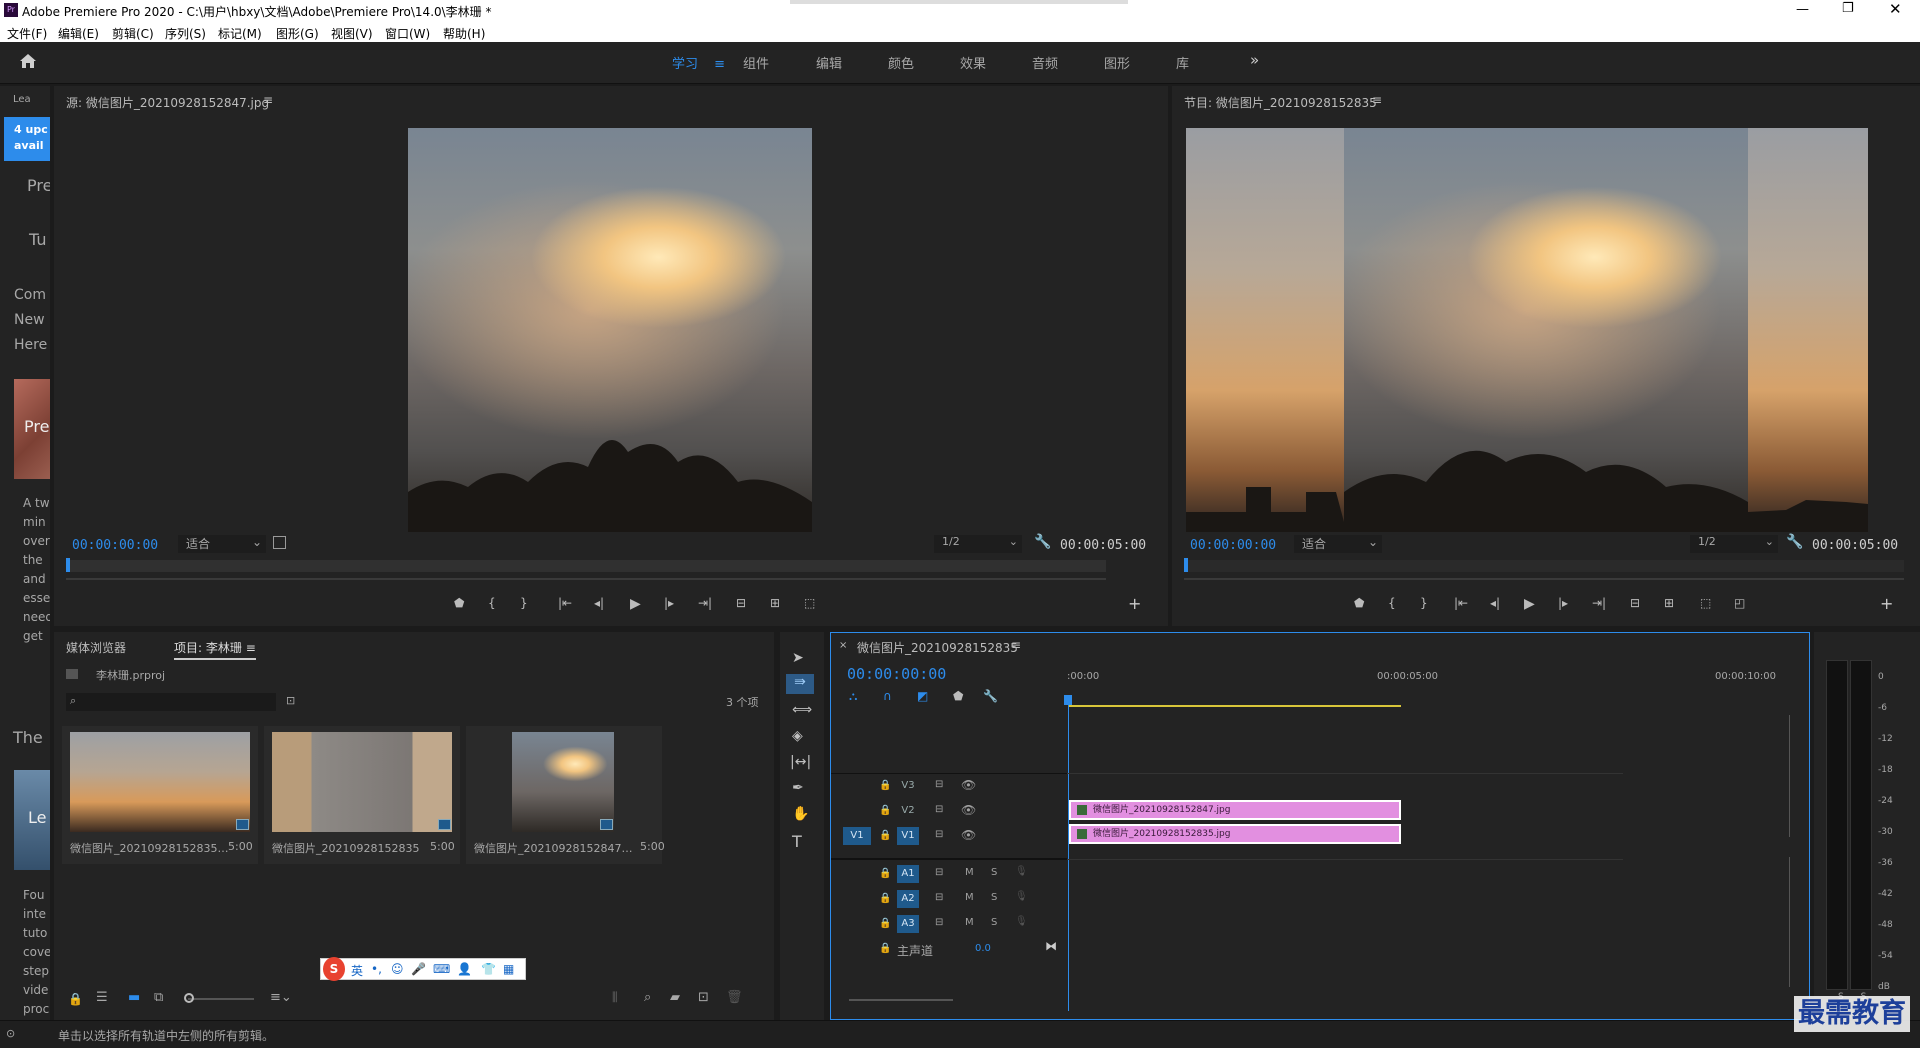 Image resolution: width=1920 pixels, height=1048 pixels. I want to click on menu-view: 视图(V), so click(352, 33).